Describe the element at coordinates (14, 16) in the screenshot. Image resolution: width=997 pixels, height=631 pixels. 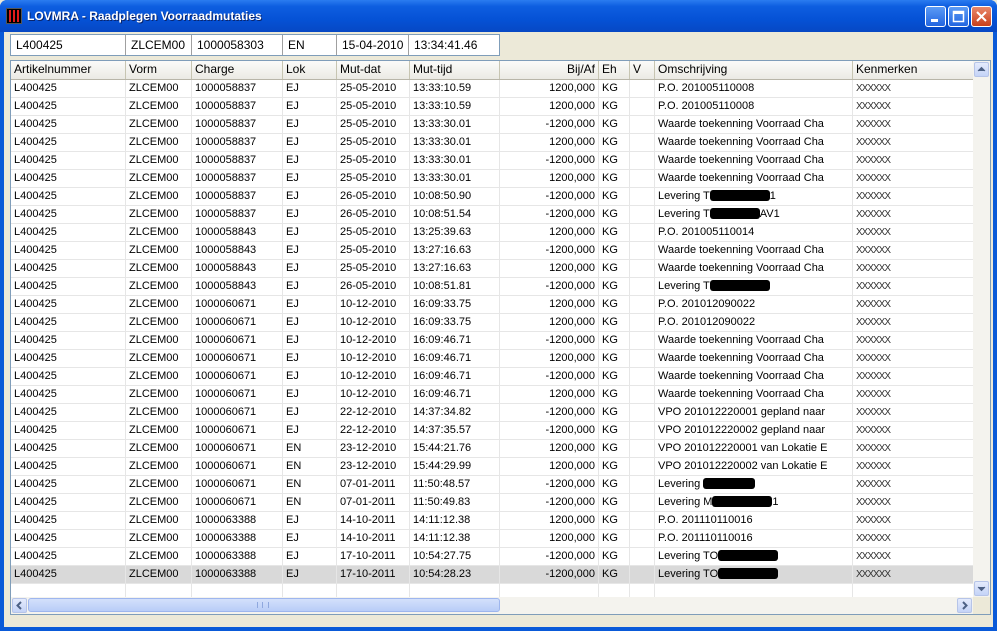
I see `app-icon` at that location.